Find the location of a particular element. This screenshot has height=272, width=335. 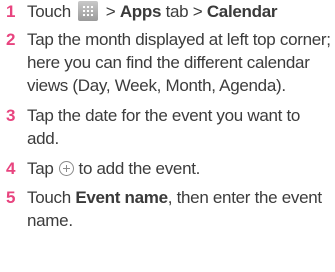

step-1: 1 Touch > Apps tab > Calendar is located at coordinates (167, 11).